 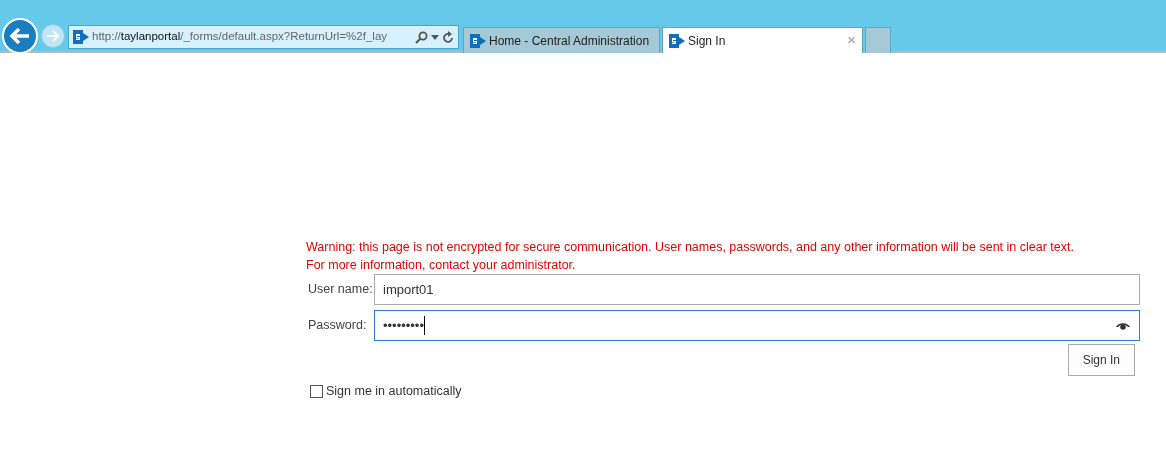 I want to click on browser-tab: Sign In ×, so click(x=762, y=40).